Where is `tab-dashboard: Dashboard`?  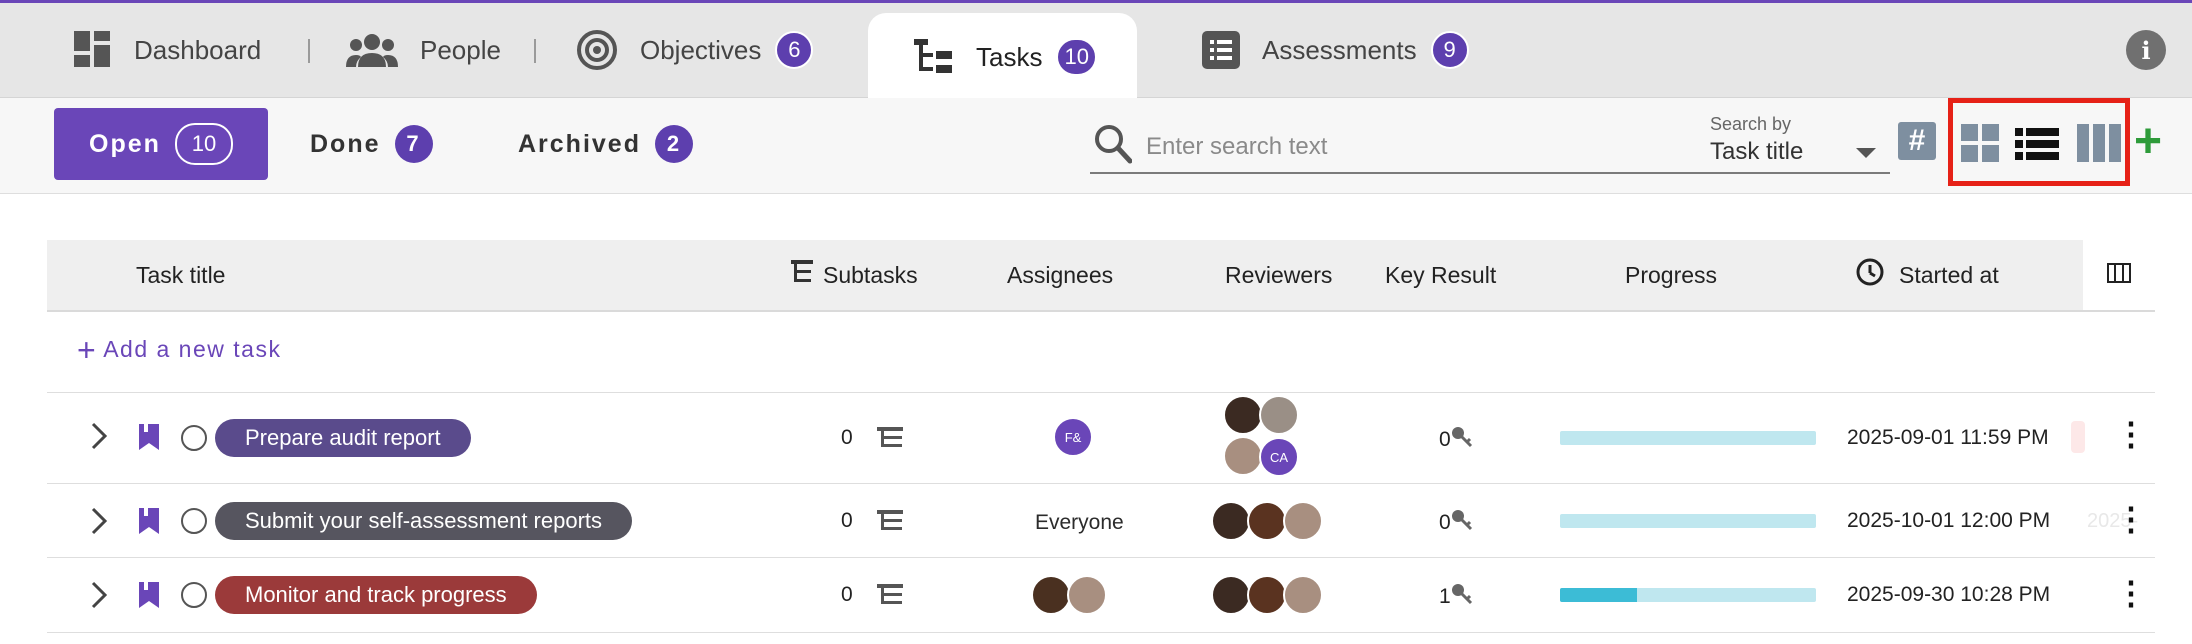 tab-dashboard: Dashboard is located at coordinates (167, 50).